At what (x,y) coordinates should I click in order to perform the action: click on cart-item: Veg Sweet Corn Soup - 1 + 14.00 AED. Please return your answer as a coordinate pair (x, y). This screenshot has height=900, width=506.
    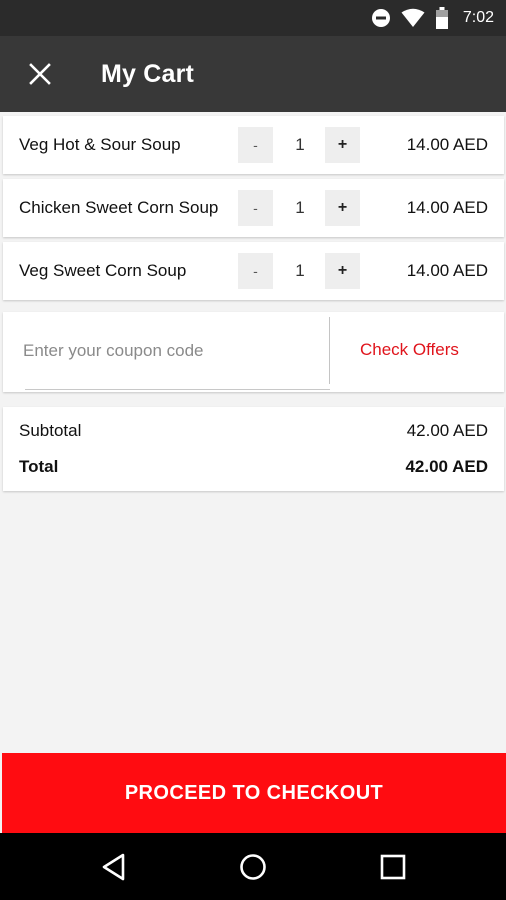
    Looking at the image, I should click on (253, 271).